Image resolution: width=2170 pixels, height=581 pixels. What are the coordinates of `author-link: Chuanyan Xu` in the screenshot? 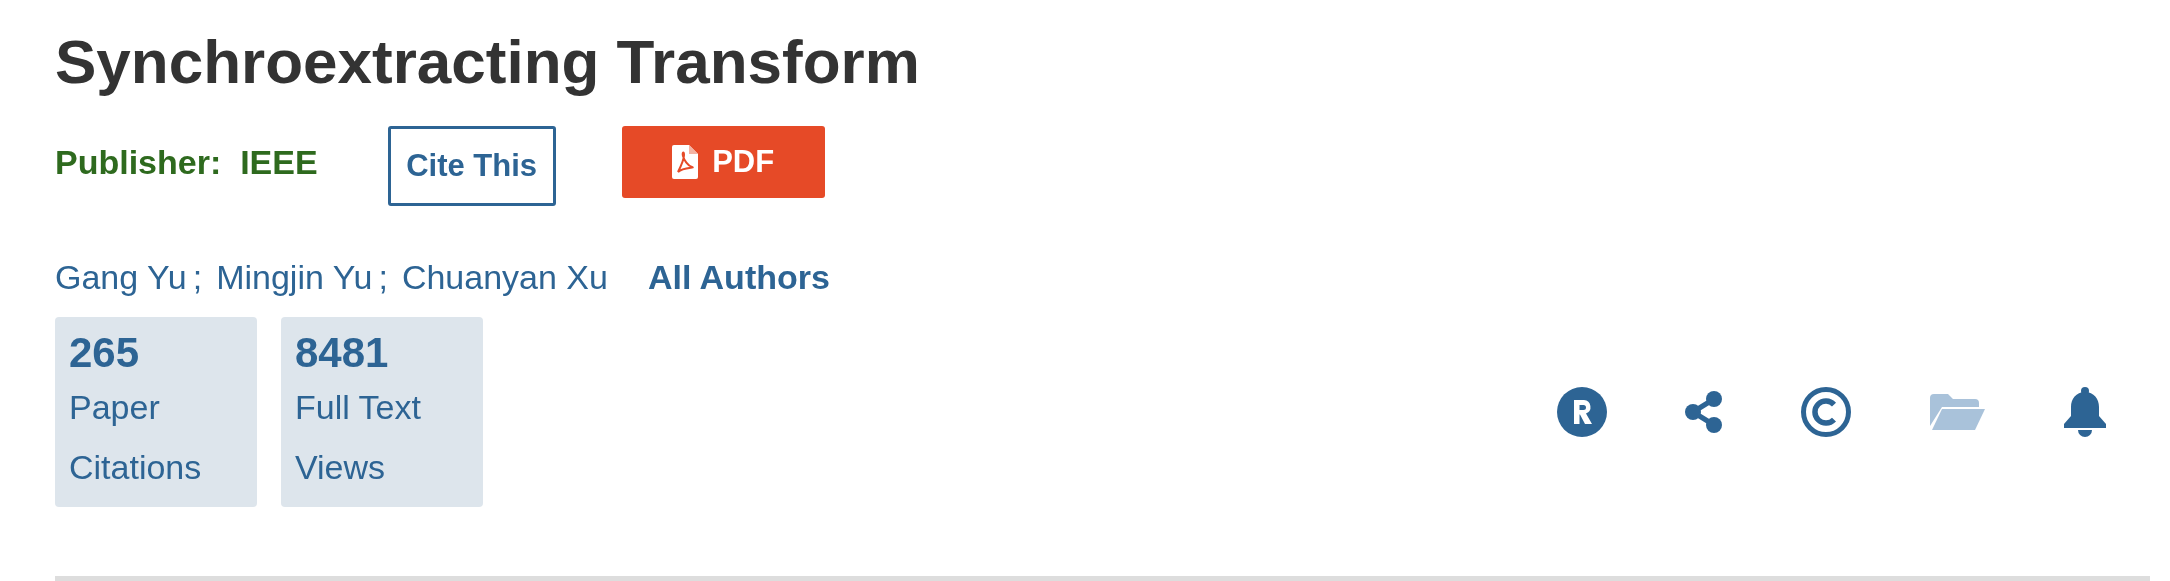 It's located at (504, 277).